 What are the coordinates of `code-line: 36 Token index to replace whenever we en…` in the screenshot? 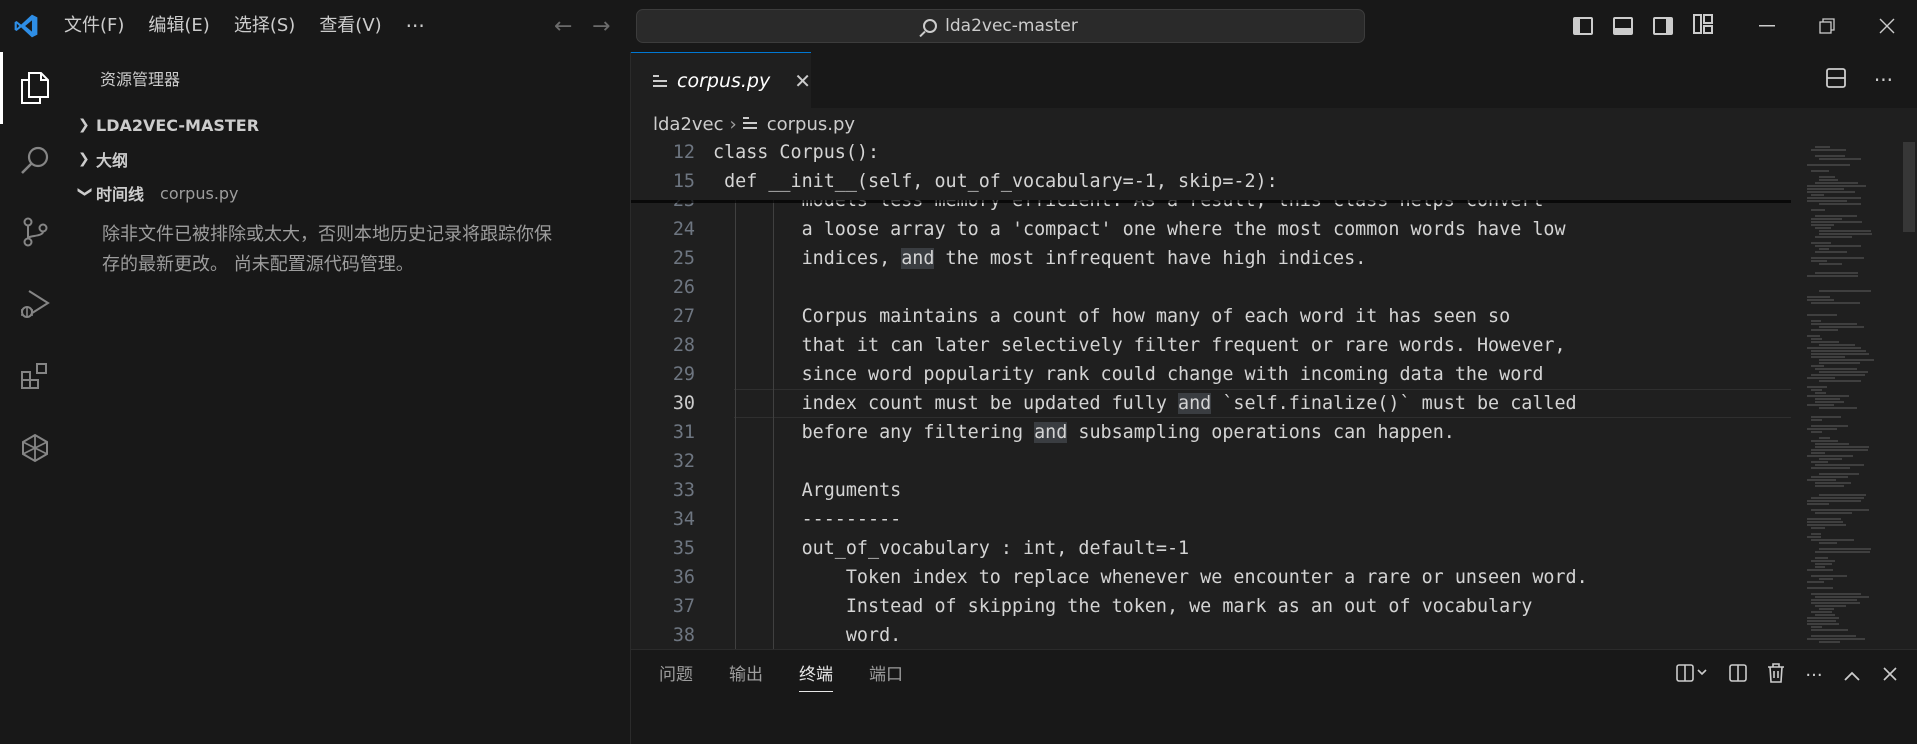 It's located at (1211, 577).